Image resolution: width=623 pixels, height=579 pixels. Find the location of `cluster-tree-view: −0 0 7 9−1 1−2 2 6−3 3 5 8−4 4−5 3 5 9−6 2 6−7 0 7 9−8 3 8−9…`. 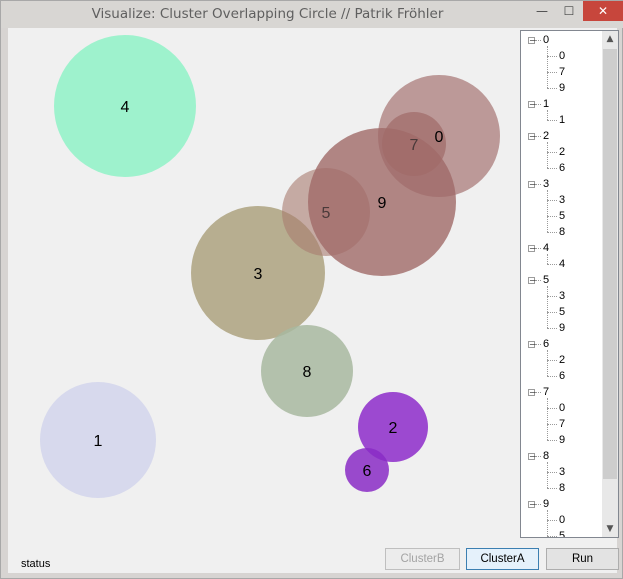

cluster-tree-view: −0 0 7 9−1 1−2 2 6−3 3 5 8−4 4−5 3 5 9−6 2 6−7 0 7 9−8 3 8−9… is located at coordinates (569, 284).